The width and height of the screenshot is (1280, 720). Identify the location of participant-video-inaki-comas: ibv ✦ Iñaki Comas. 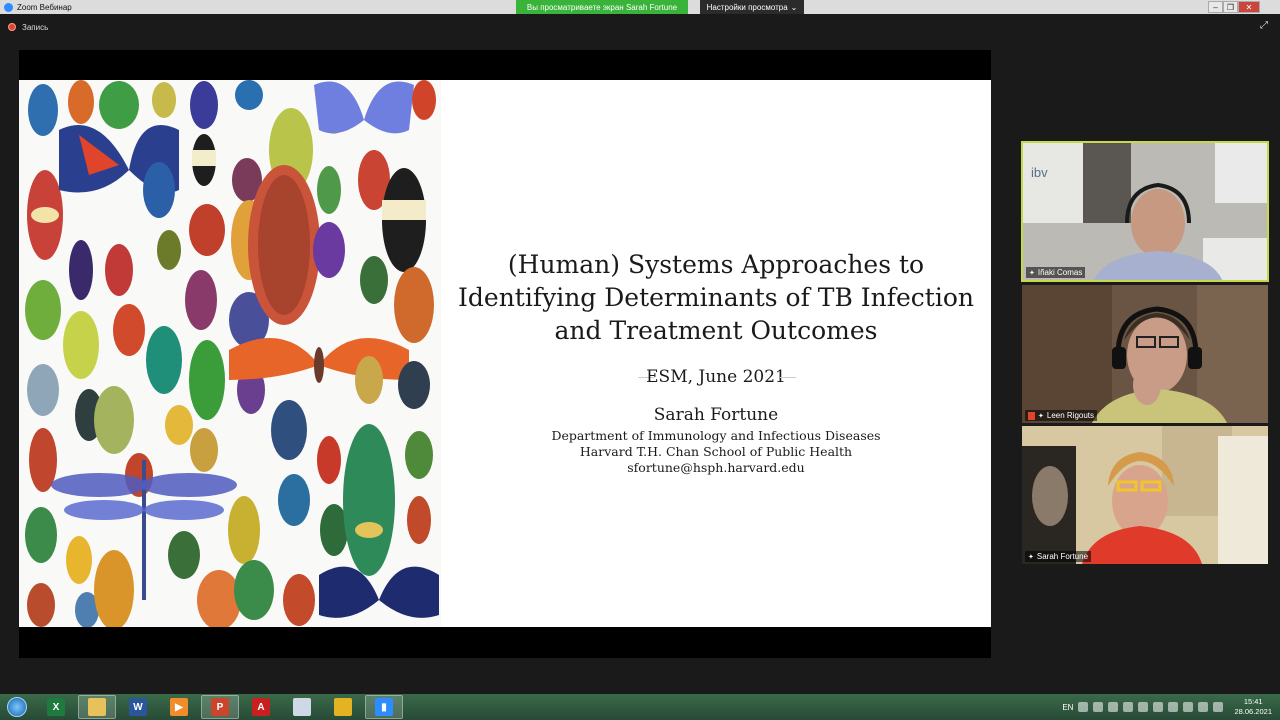
(1145, 211).